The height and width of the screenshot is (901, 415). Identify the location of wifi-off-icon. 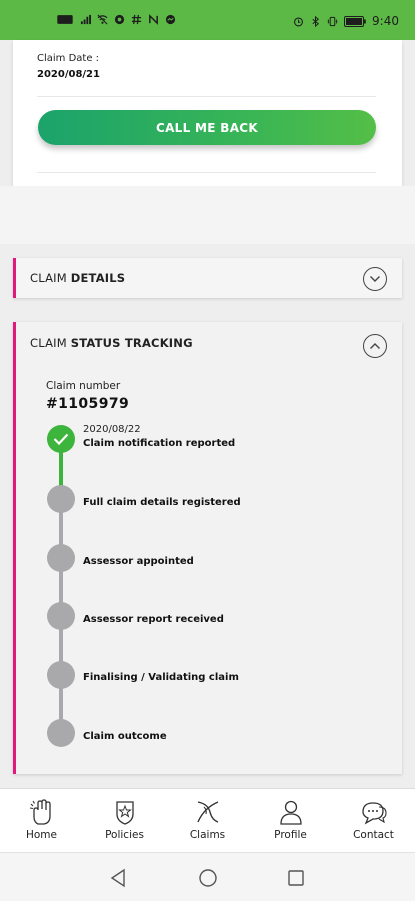
(102, 19).